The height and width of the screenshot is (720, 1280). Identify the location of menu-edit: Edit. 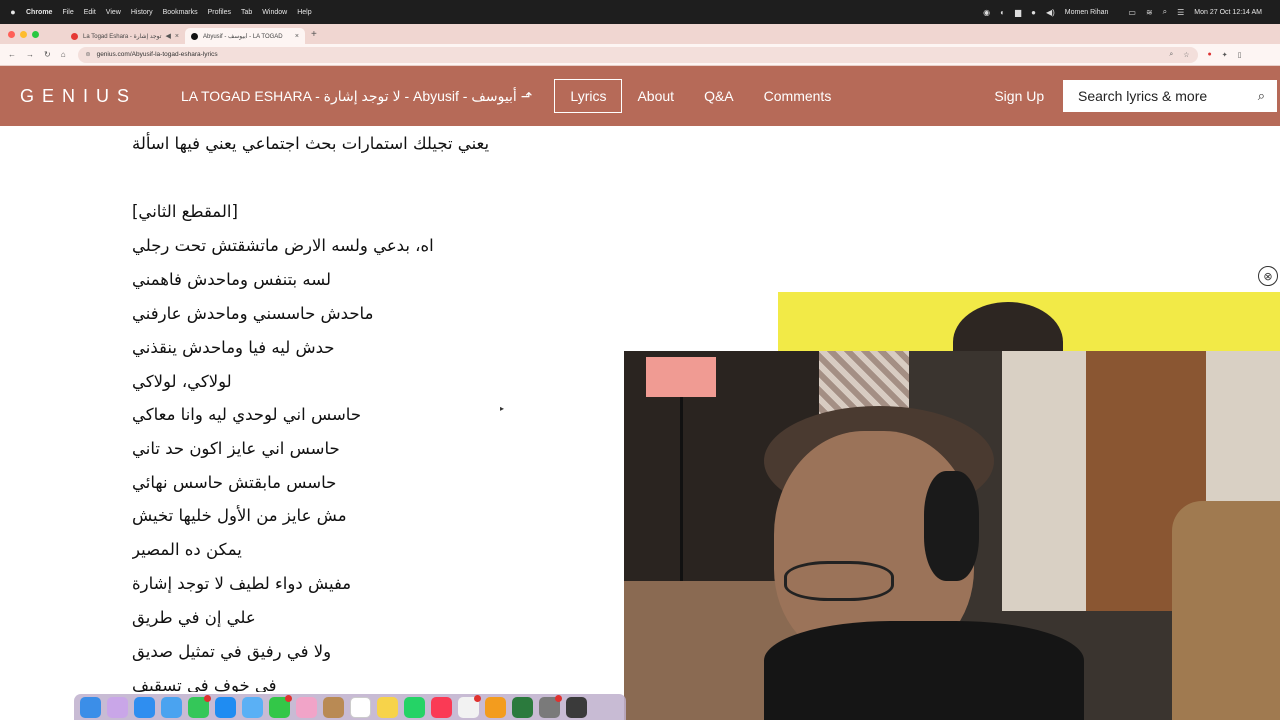
(90, 12).